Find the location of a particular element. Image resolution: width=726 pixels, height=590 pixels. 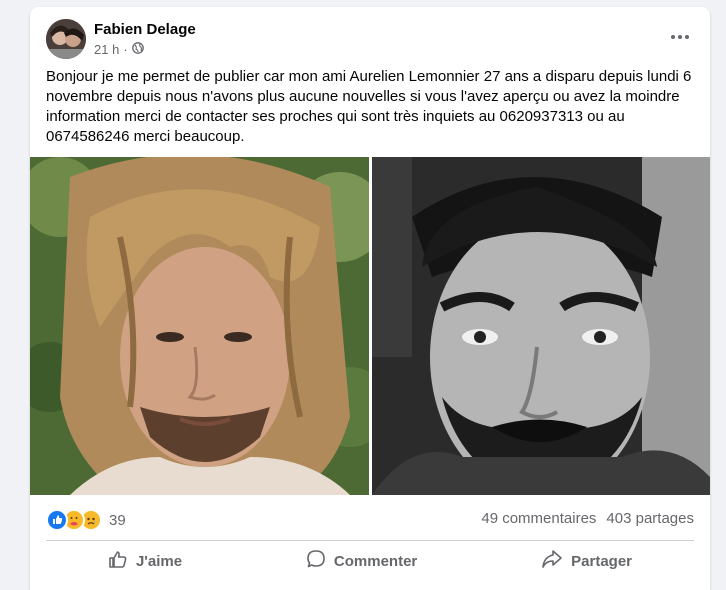

like-label: J'aime is located at coordinates (159, 561).